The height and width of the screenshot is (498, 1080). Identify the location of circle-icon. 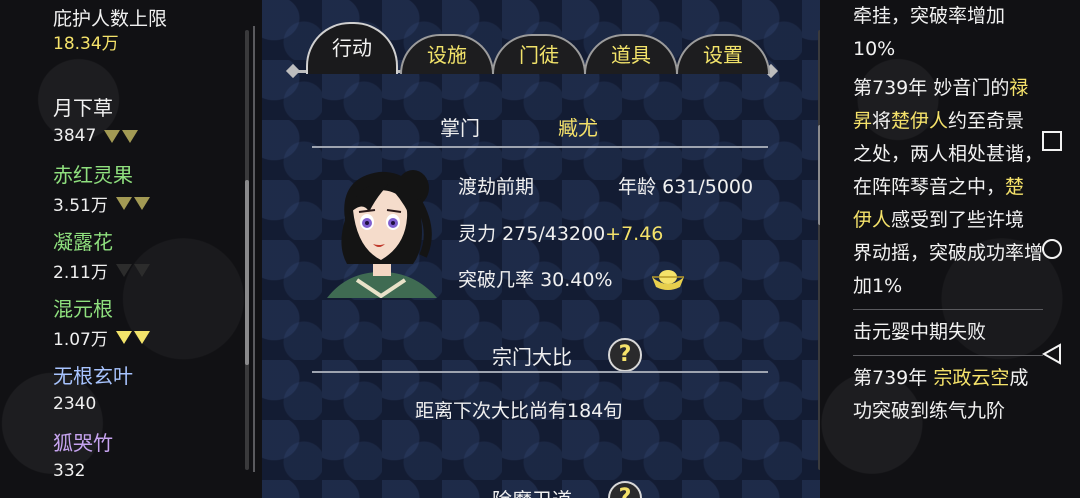
(1052, 249).